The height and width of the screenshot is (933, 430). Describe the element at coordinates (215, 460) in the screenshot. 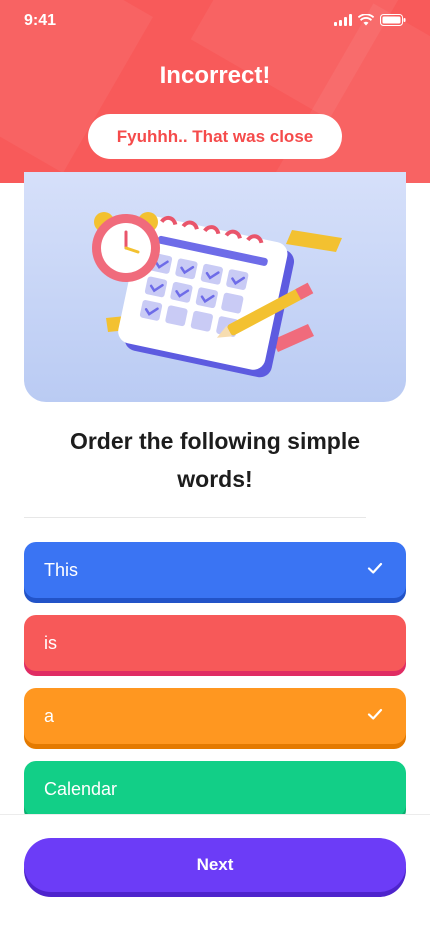

I see `question-text: Order the following simple words!` at that location.